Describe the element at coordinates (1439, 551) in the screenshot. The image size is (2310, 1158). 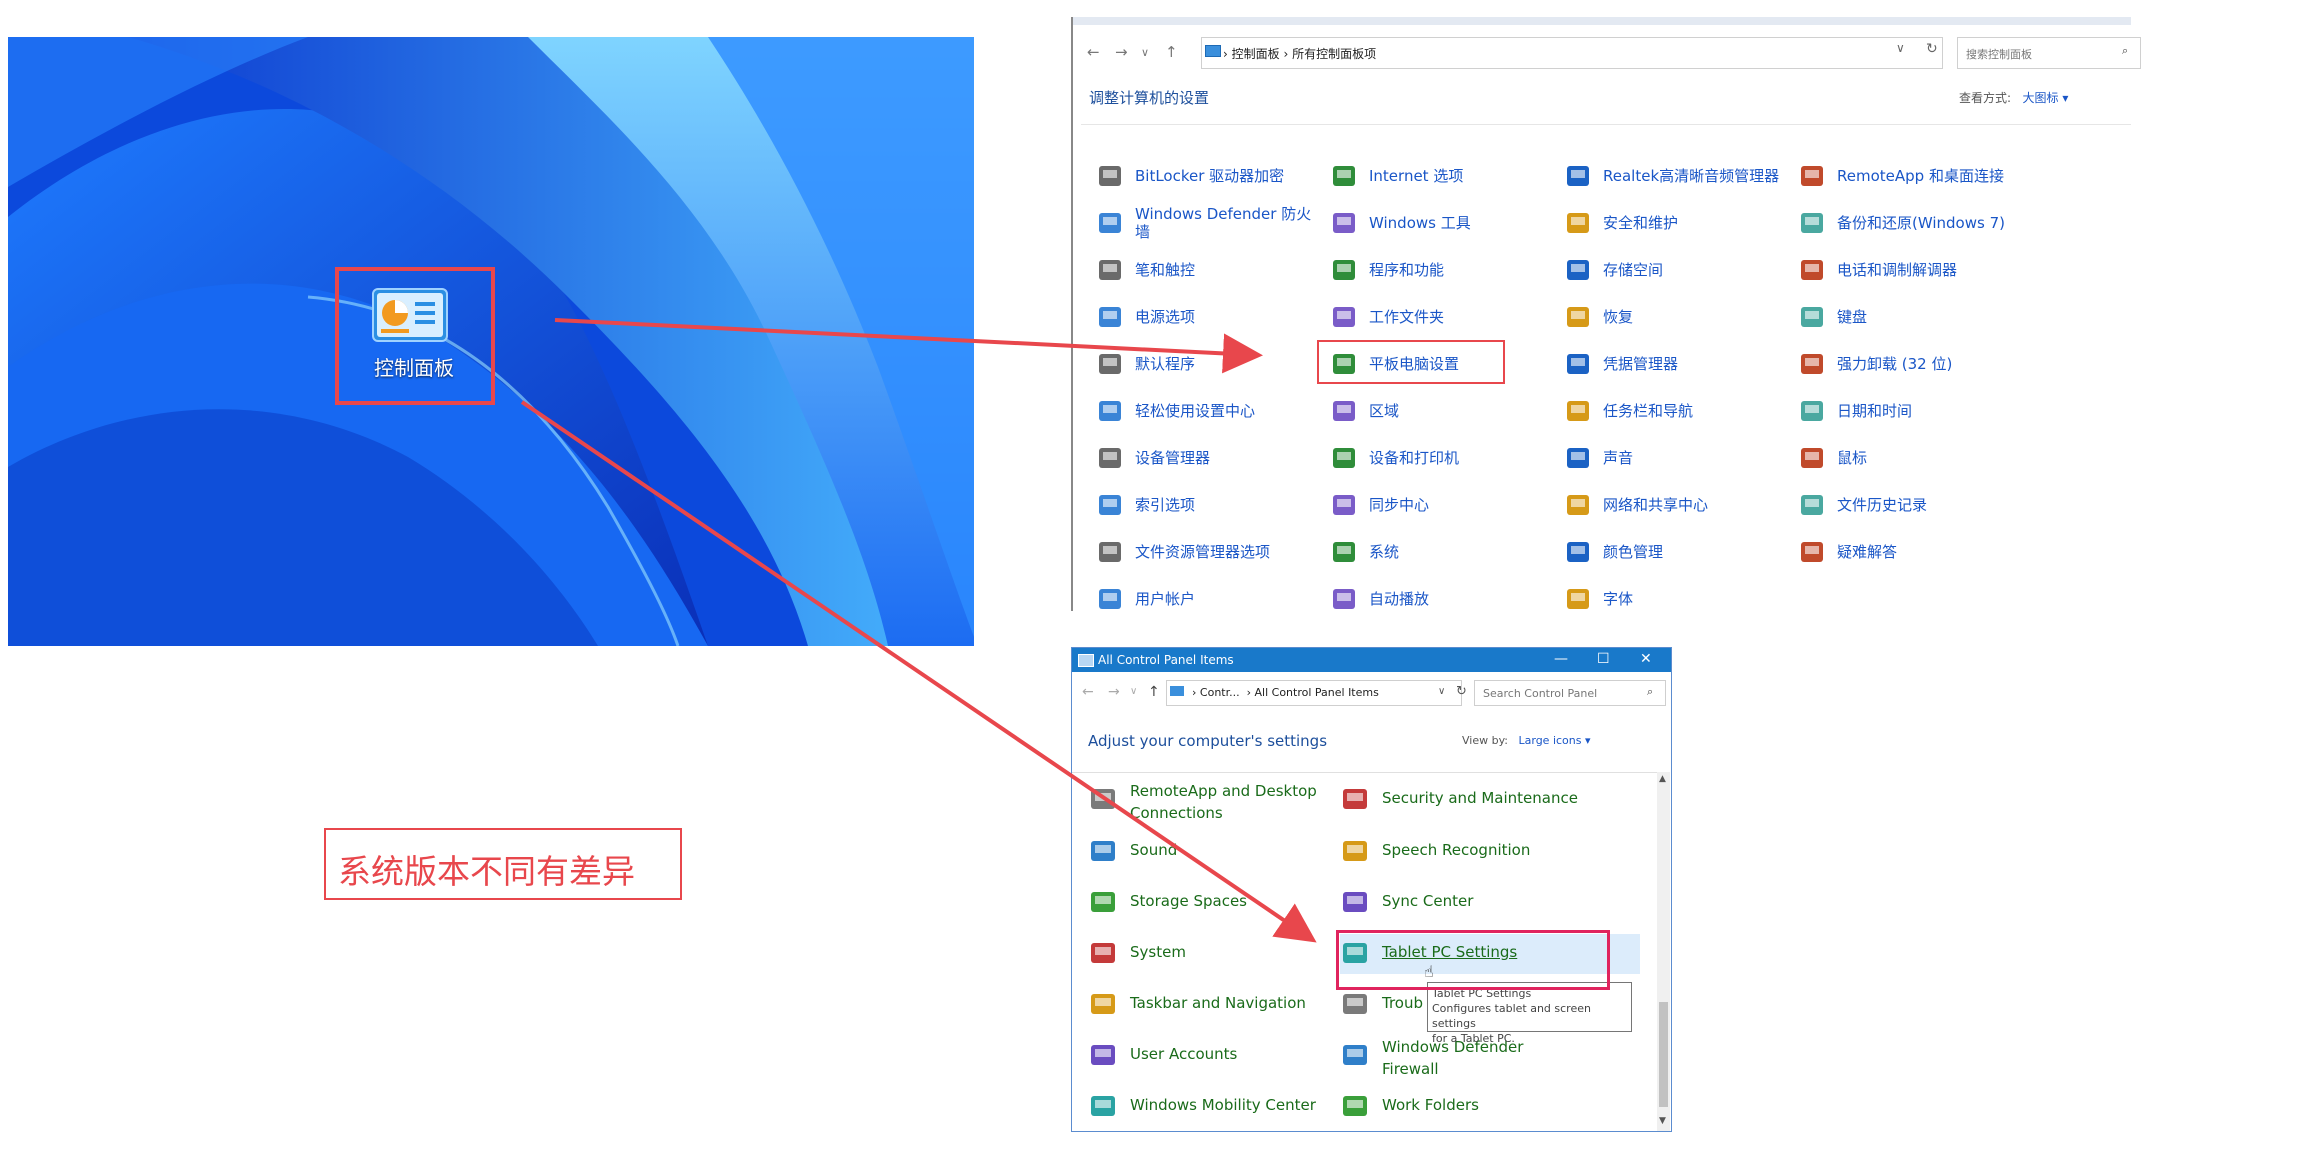
I see `cp-item: 系统` at that location.